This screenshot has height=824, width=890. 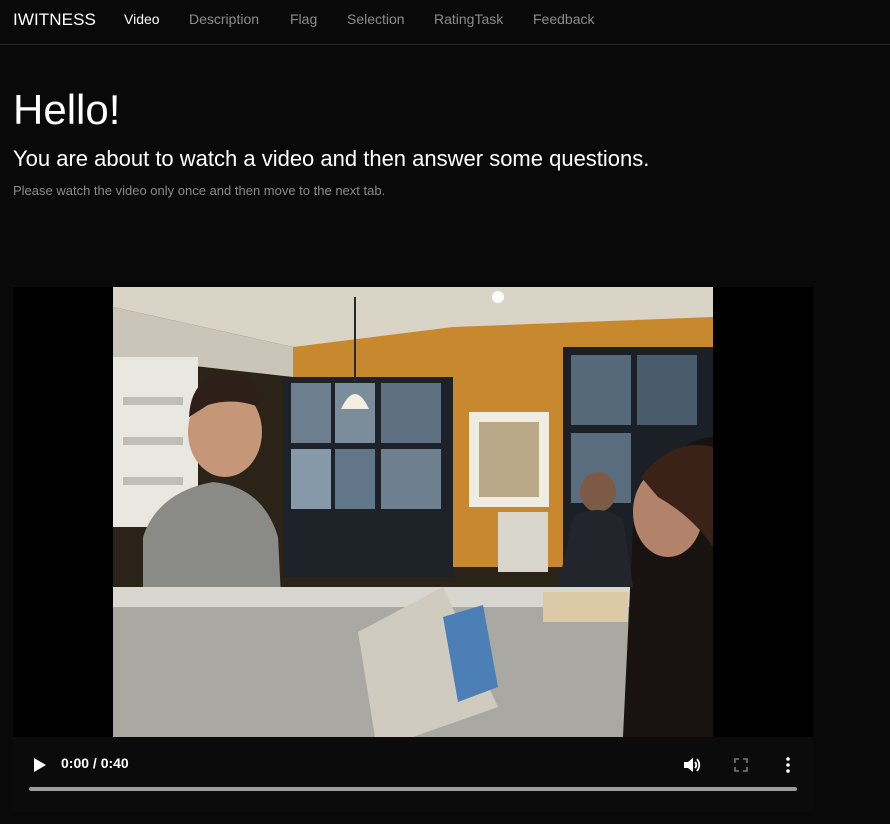 What do you see at coordinates (413, 789) in the screenshot?
I see `video-progress-bar` at bounding box center [413, 789].